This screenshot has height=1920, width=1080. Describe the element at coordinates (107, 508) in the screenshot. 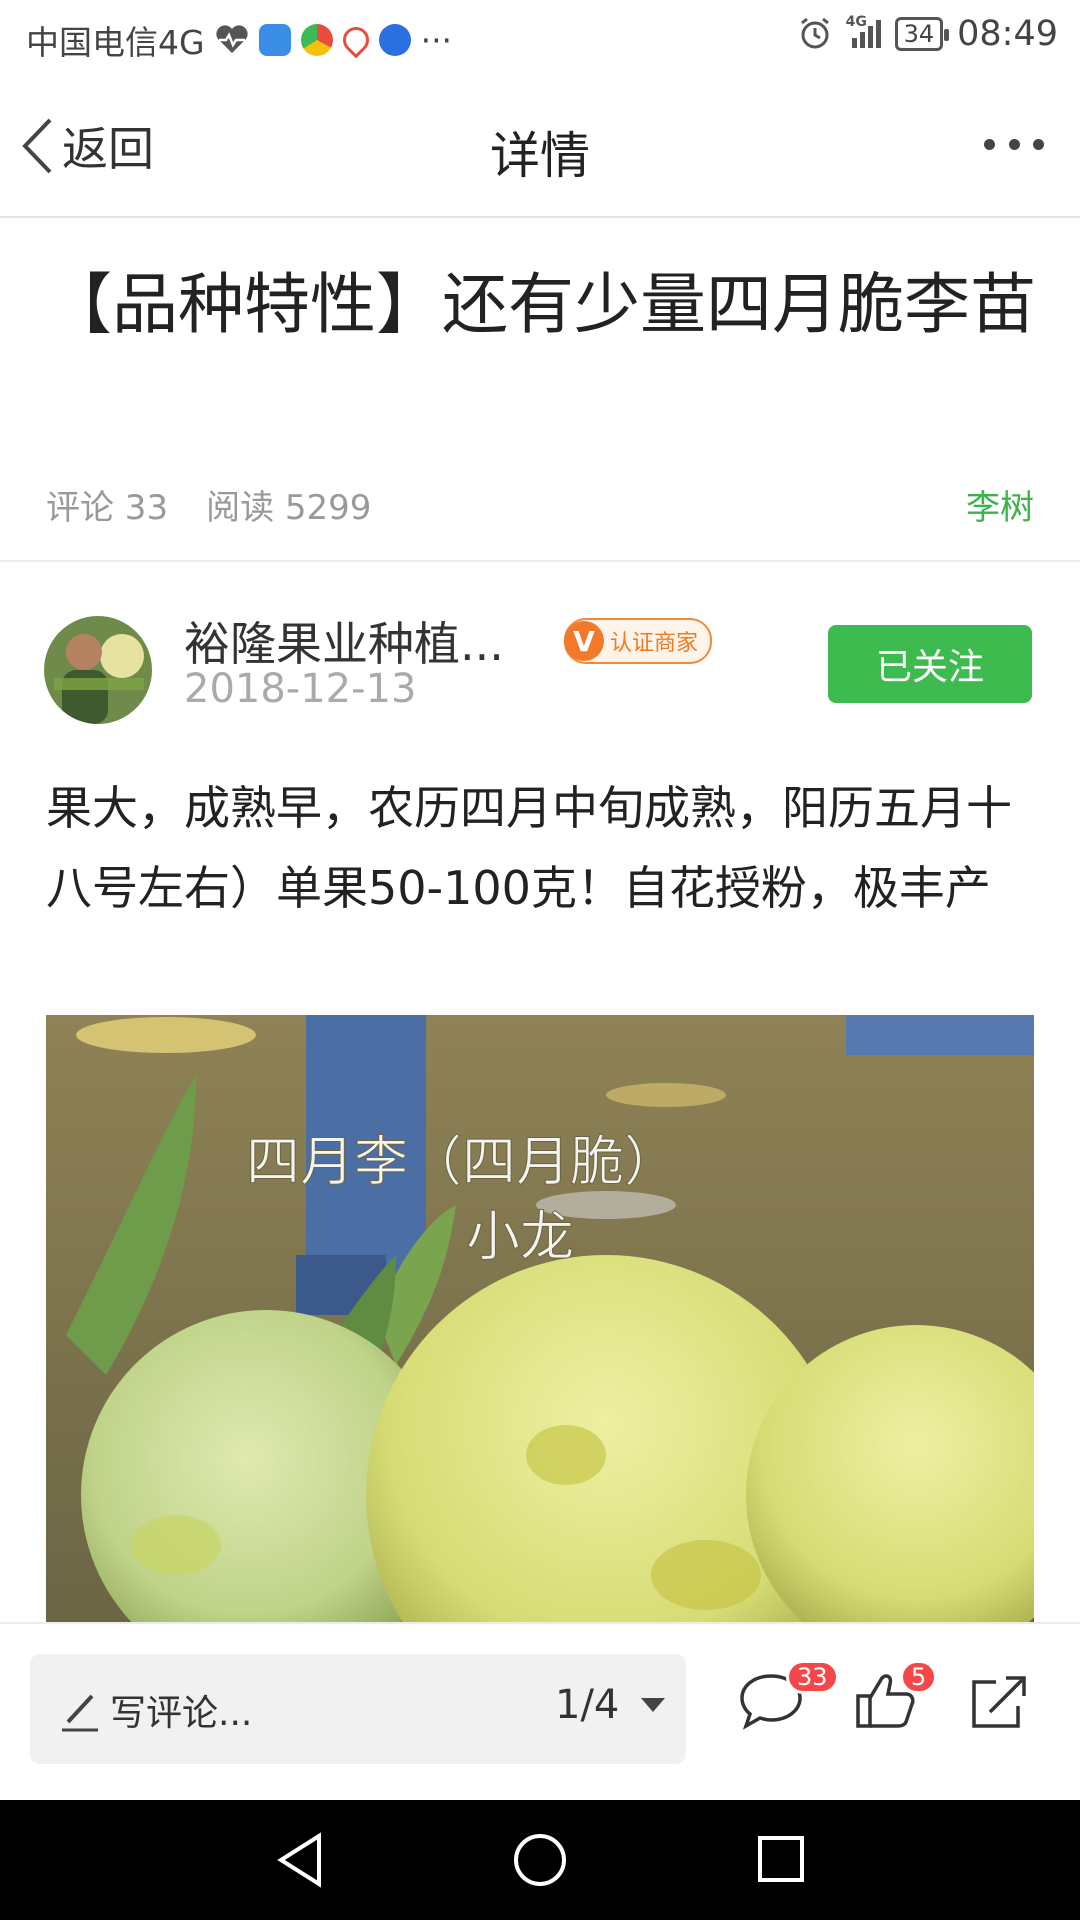

I see `comment-count-label: 评论 33` at that location.